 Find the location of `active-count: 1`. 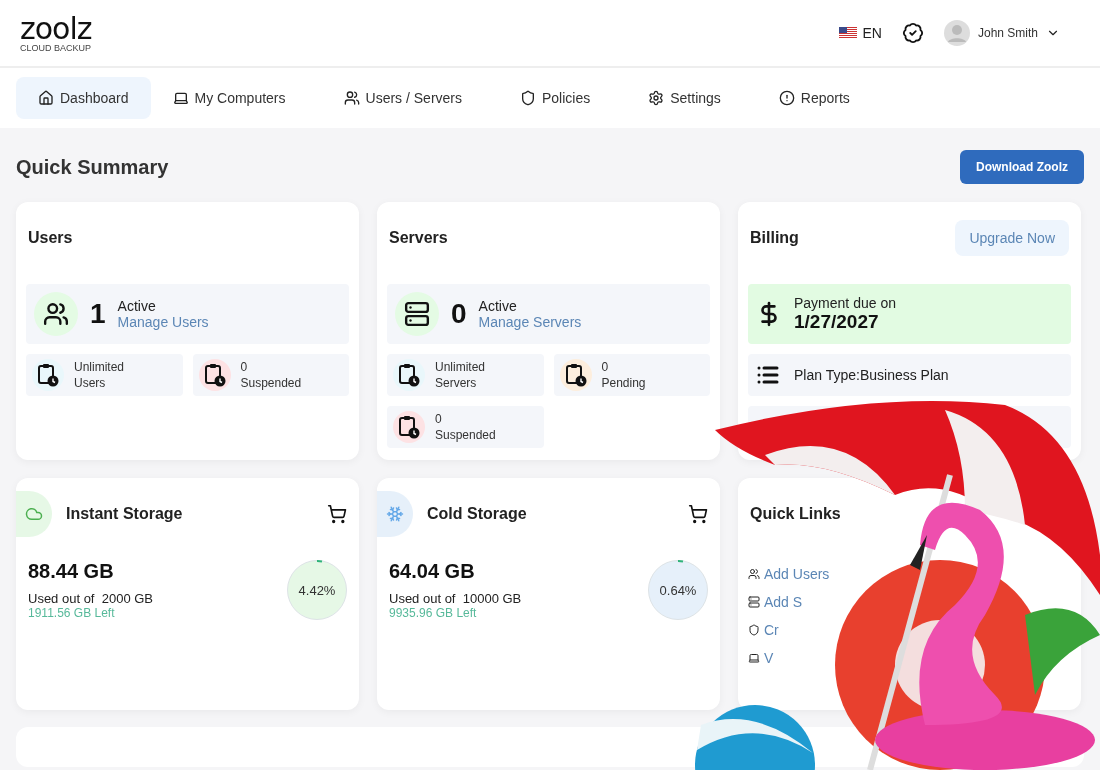

active-count: 1 is located at coordinates (98, 314).